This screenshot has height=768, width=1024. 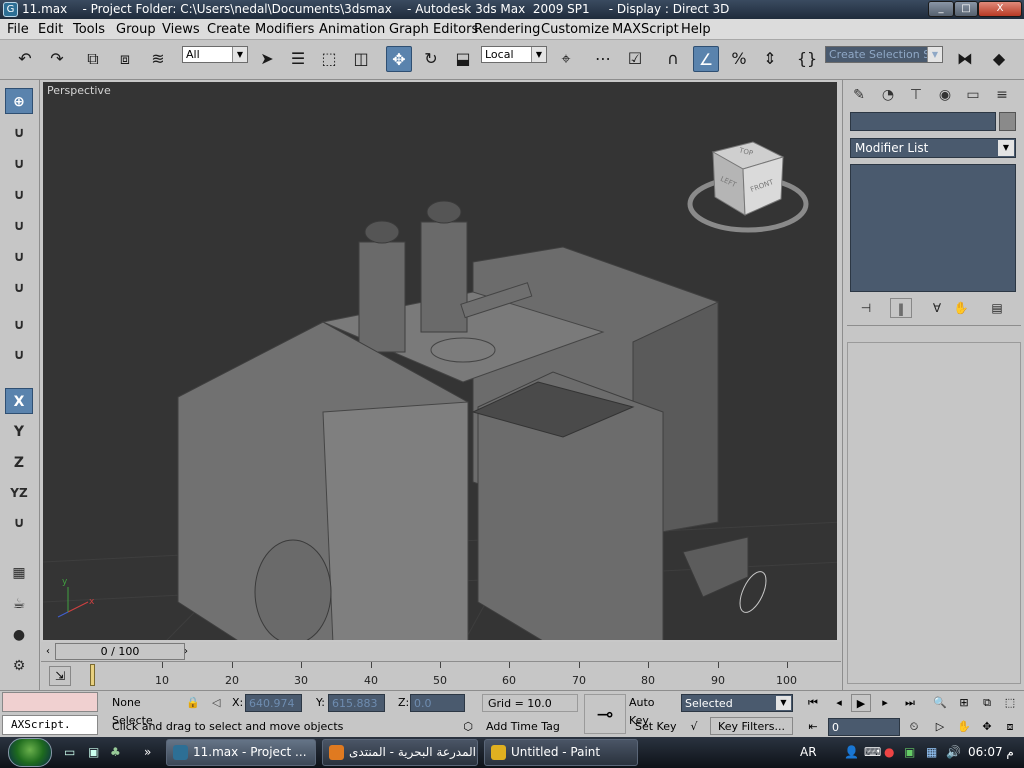 What do you see at coordinates (910, 703) in the screenshot?
I see `goto-end-icon: ⏭` at bounding box center [910, 703].